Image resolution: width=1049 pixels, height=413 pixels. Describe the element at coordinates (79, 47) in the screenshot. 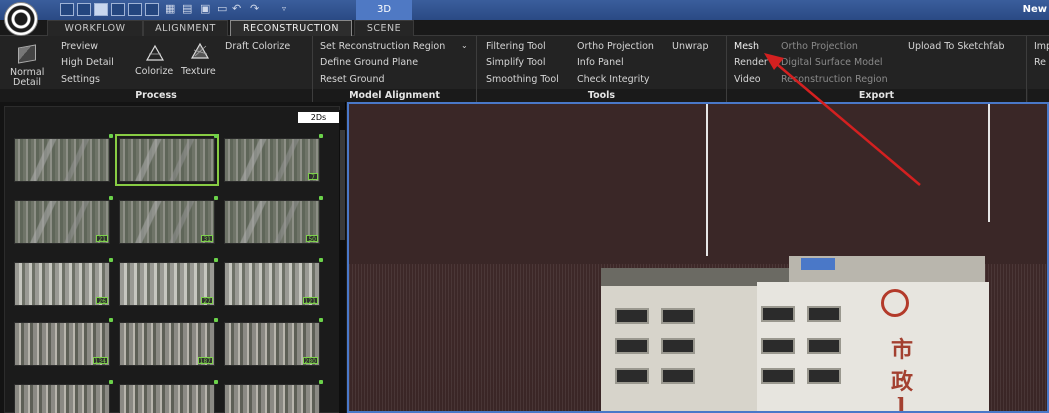

I see `preview-button: Preview` at that location.